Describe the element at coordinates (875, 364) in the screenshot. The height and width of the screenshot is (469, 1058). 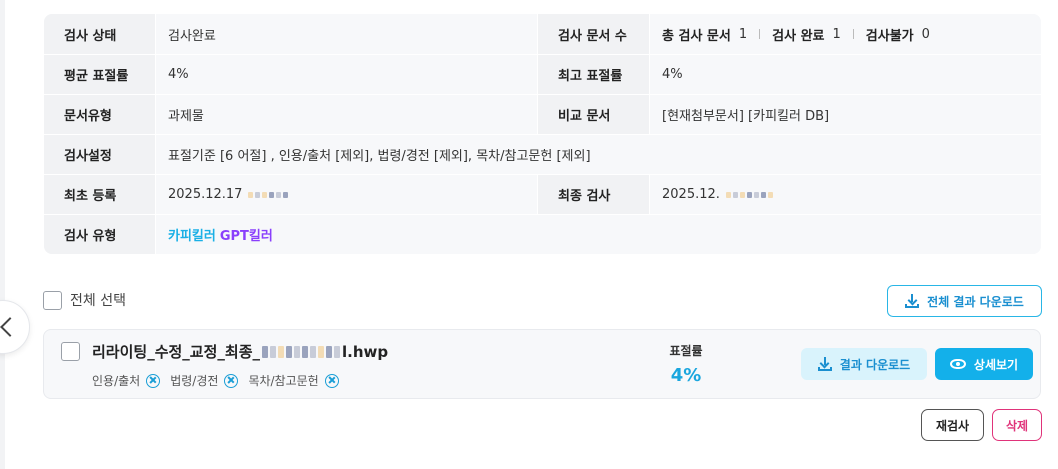
I see `download-result-label: 결과 다운로드` at that location.